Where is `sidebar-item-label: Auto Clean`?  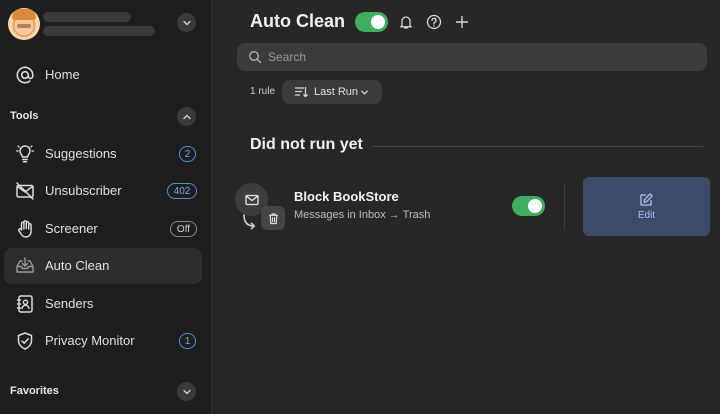
sidebar-item-label: Auto Clean is located at coordinates (77, 265).